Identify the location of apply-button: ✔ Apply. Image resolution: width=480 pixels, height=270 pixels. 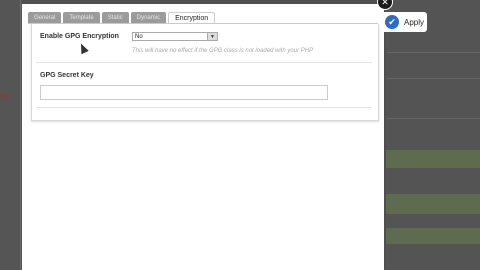
(404, 22).